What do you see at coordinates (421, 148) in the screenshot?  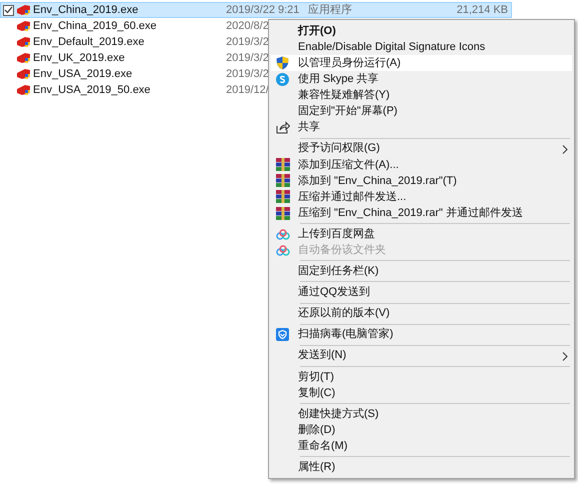 I see `menu-item: 授予访问权限(G)` at bounding box center [421, 148].